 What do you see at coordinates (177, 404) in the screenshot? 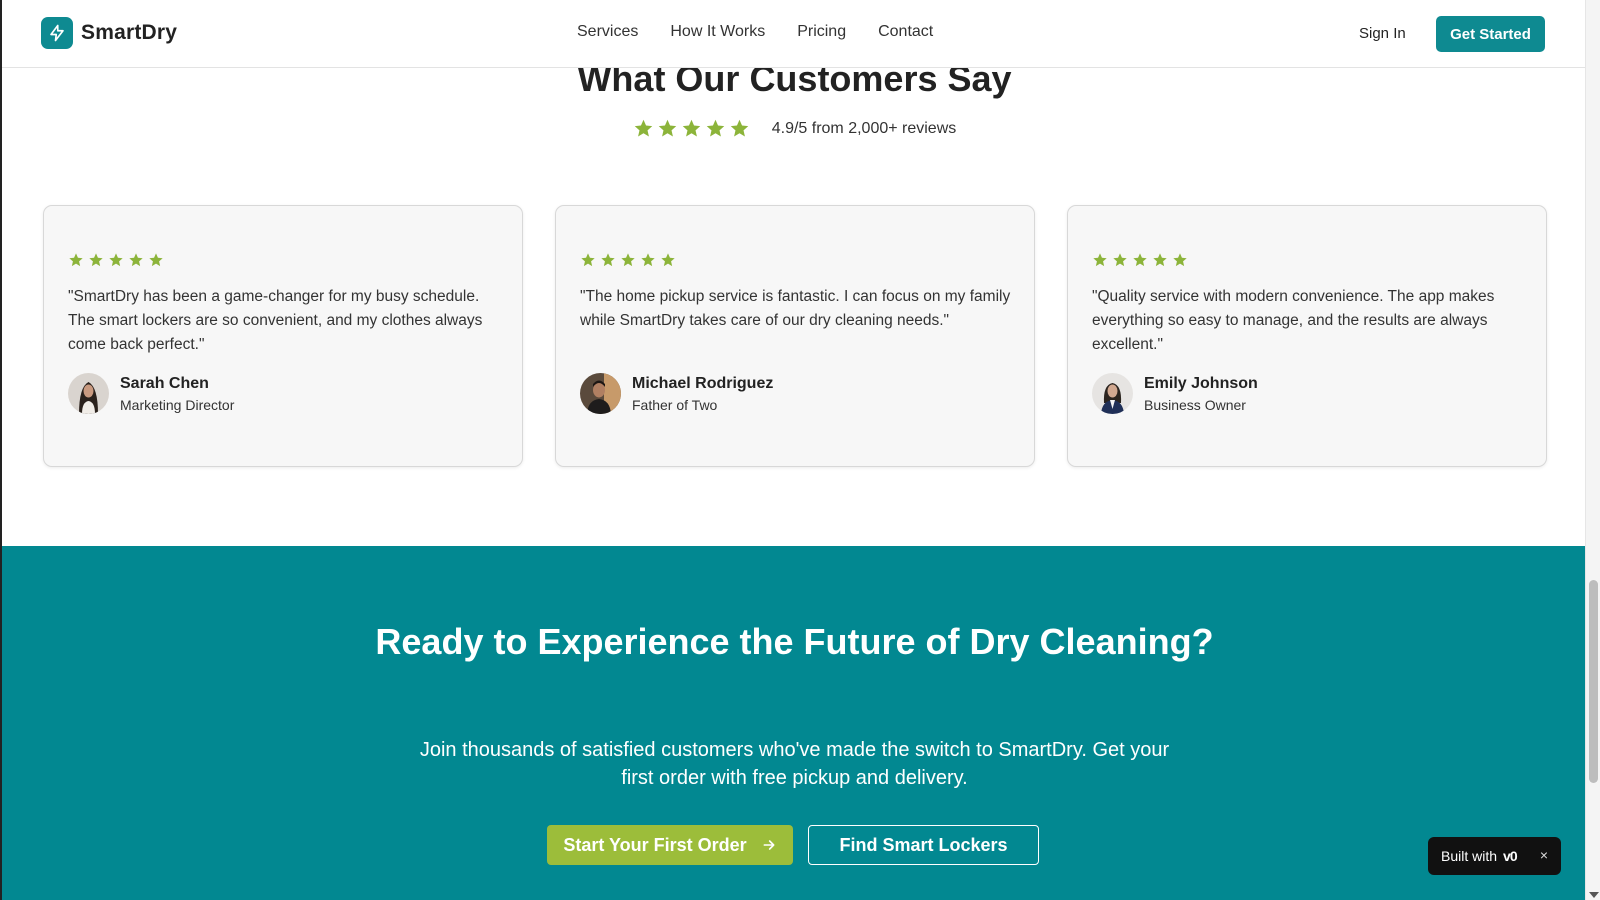
I see `author-role: Marketing Director` at bounding box center [177, 404].